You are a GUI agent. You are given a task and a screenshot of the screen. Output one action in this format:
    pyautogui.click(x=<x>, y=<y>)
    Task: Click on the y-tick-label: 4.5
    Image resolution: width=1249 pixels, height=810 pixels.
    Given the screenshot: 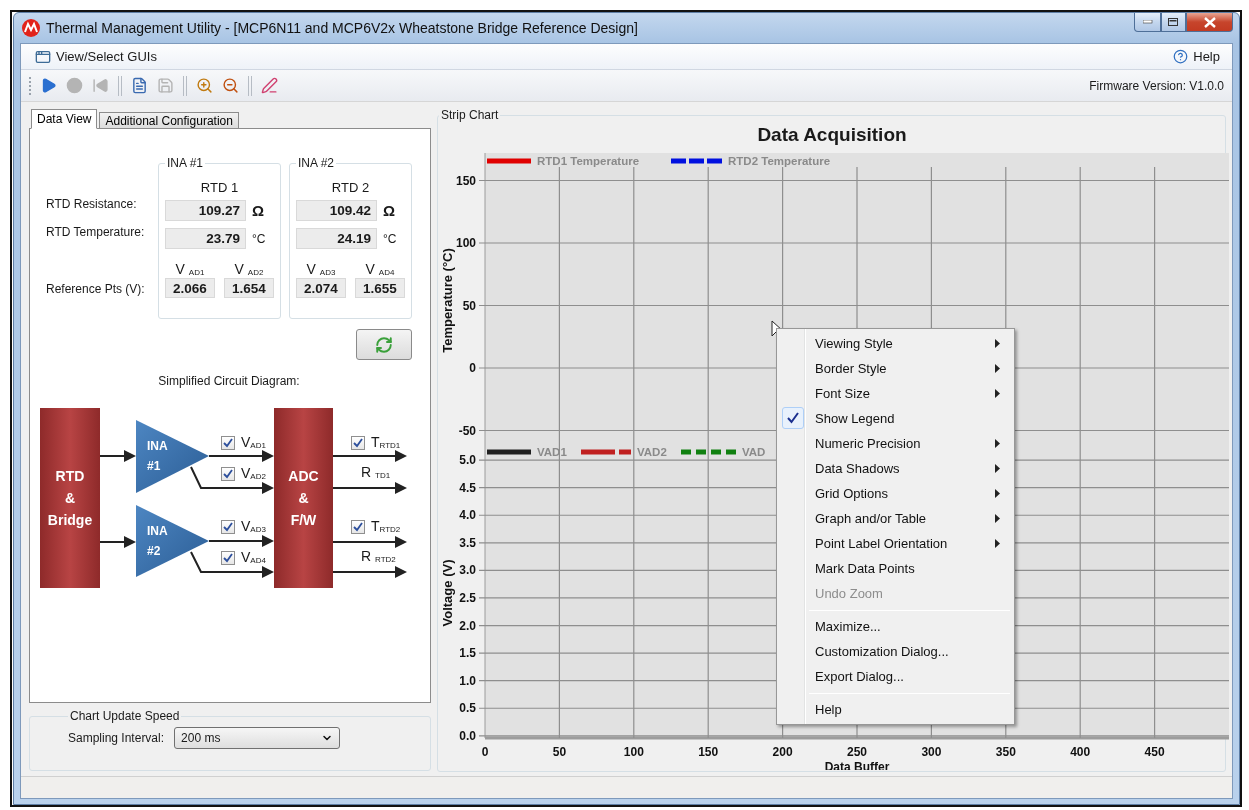 What is the action you would take?
    pyautogui.click(x=467, y=487)
    